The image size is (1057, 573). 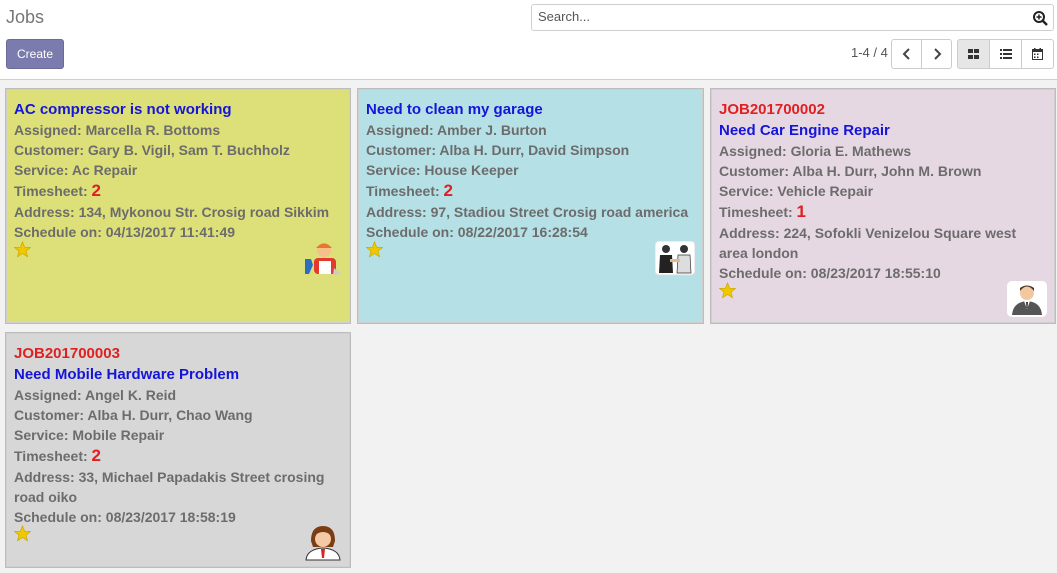 I want to click on service-value: Ac Repair, so click(x=104, y=170).